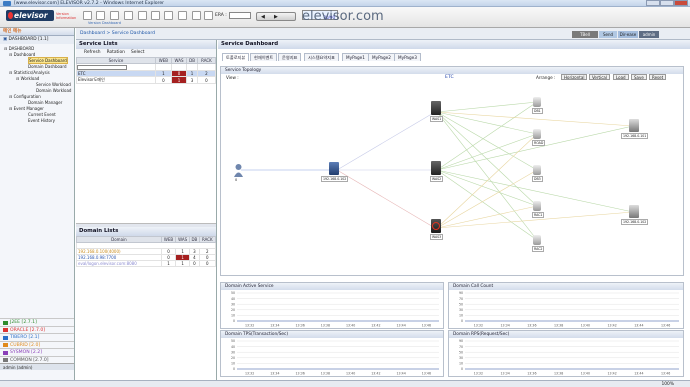  I want to click on grid-icon, so click(114, 15).